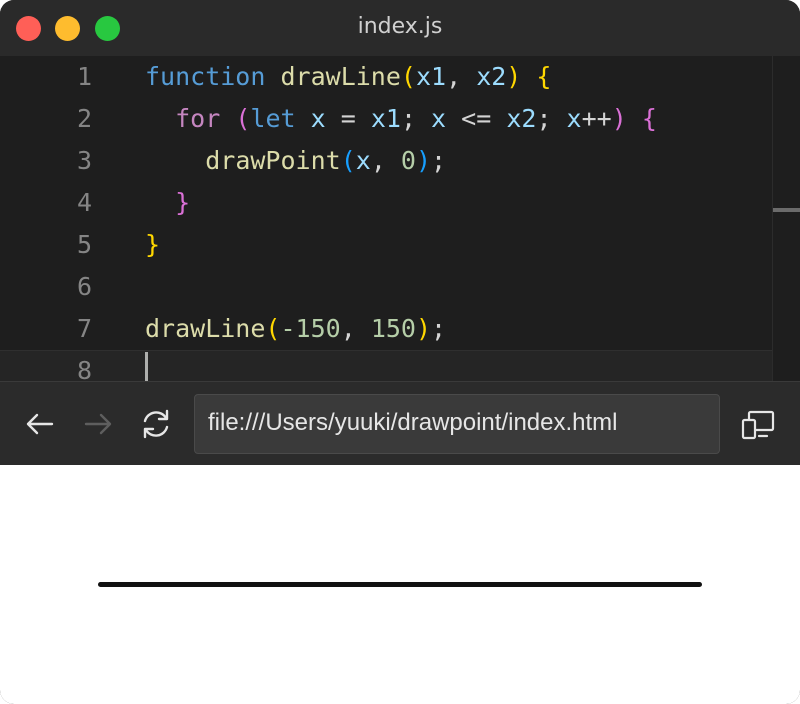 The height and width of the screenshot is (704, 800). Describe the element at coordinates (413, 423) in the screenshot. I see `address-bar-url: file:///Users/yuuki/drawpoint/index.html` at that location.